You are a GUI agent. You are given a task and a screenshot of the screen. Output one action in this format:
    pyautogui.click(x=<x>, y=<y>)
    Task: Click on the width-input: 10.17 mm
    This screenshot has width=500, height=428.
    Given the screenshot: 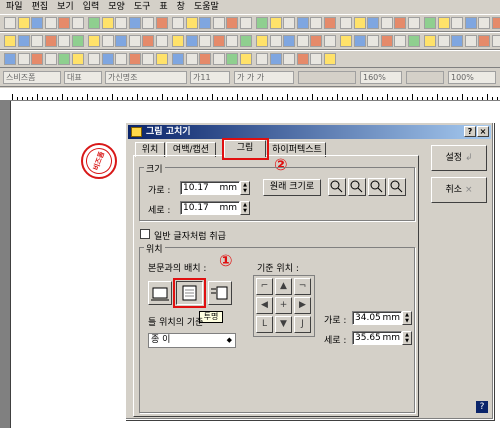 What is the action you would take?
    pyautogui.click(x=210, y=188)
    